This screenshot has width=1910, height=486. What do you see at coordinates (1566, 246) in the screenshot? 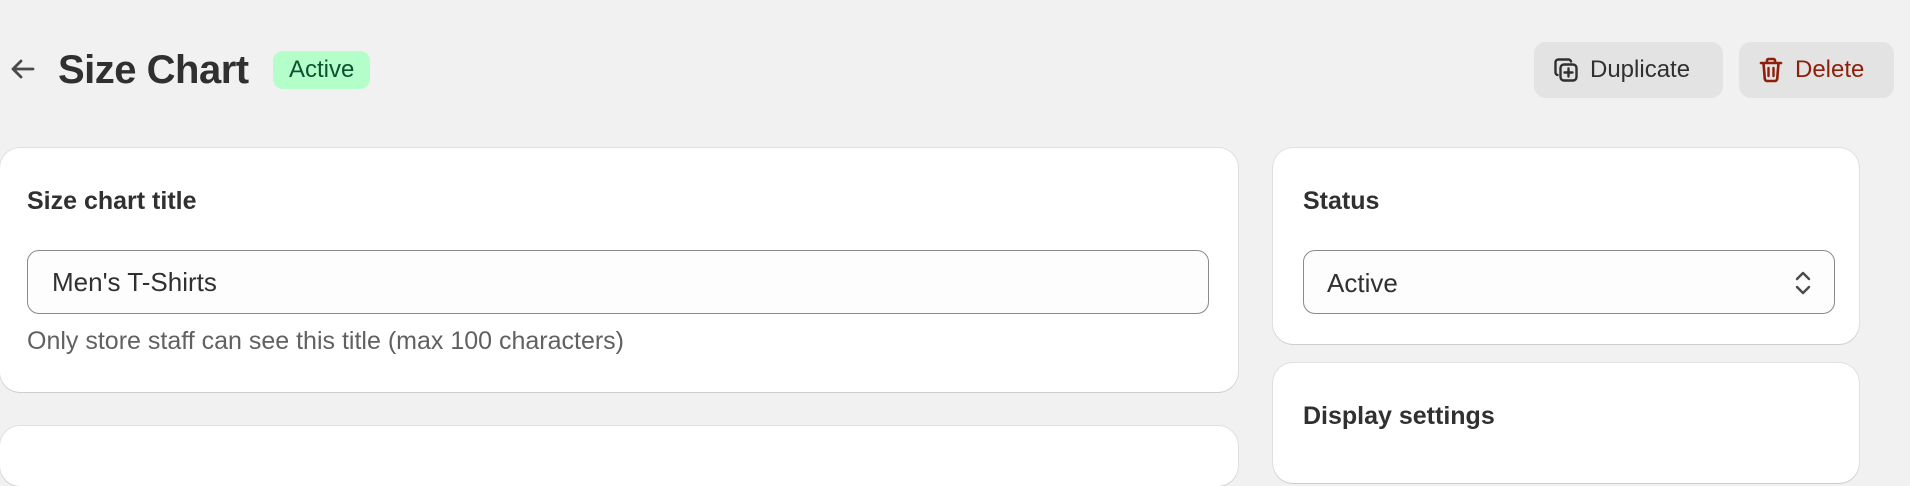
I see `status-card: Status Active` at bounding box center [1566, 246].